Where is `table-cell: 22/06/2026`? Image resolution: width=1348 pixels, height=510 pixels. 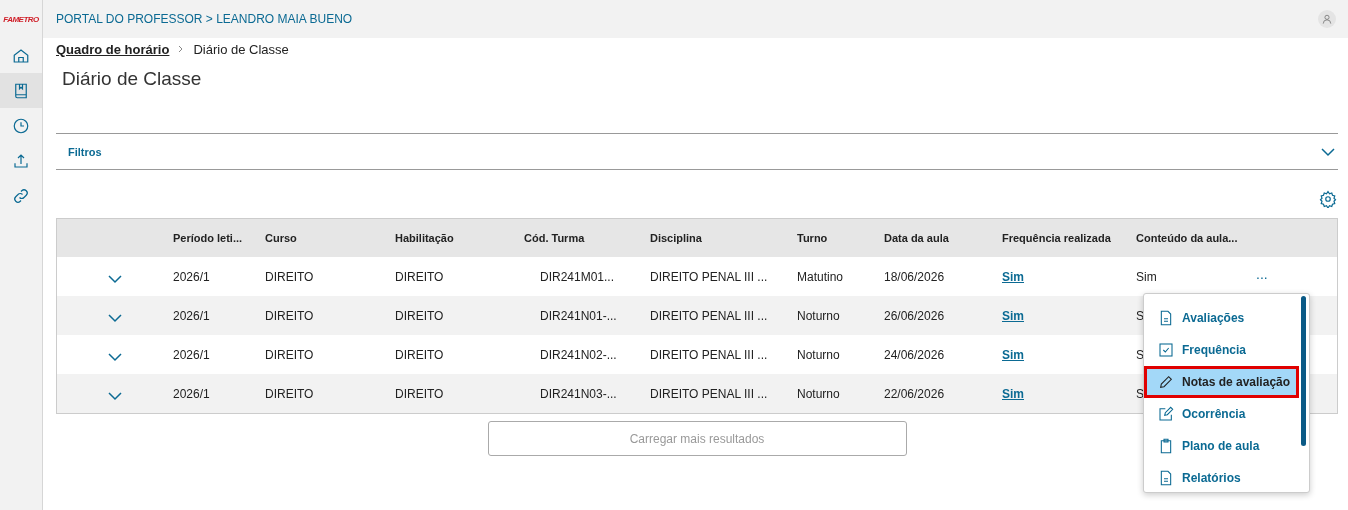 table-cell: 22/06/2026 is located at coordinates (914, 393).